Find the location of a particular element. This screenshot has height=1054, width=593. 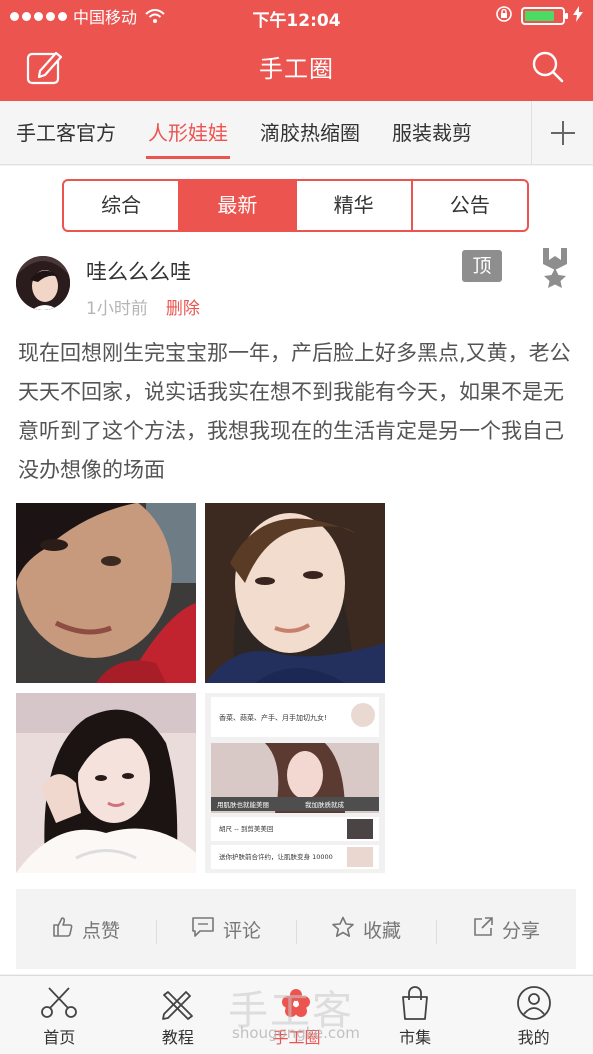

segment-featured: 精华 is located at coordinates (355, 205).